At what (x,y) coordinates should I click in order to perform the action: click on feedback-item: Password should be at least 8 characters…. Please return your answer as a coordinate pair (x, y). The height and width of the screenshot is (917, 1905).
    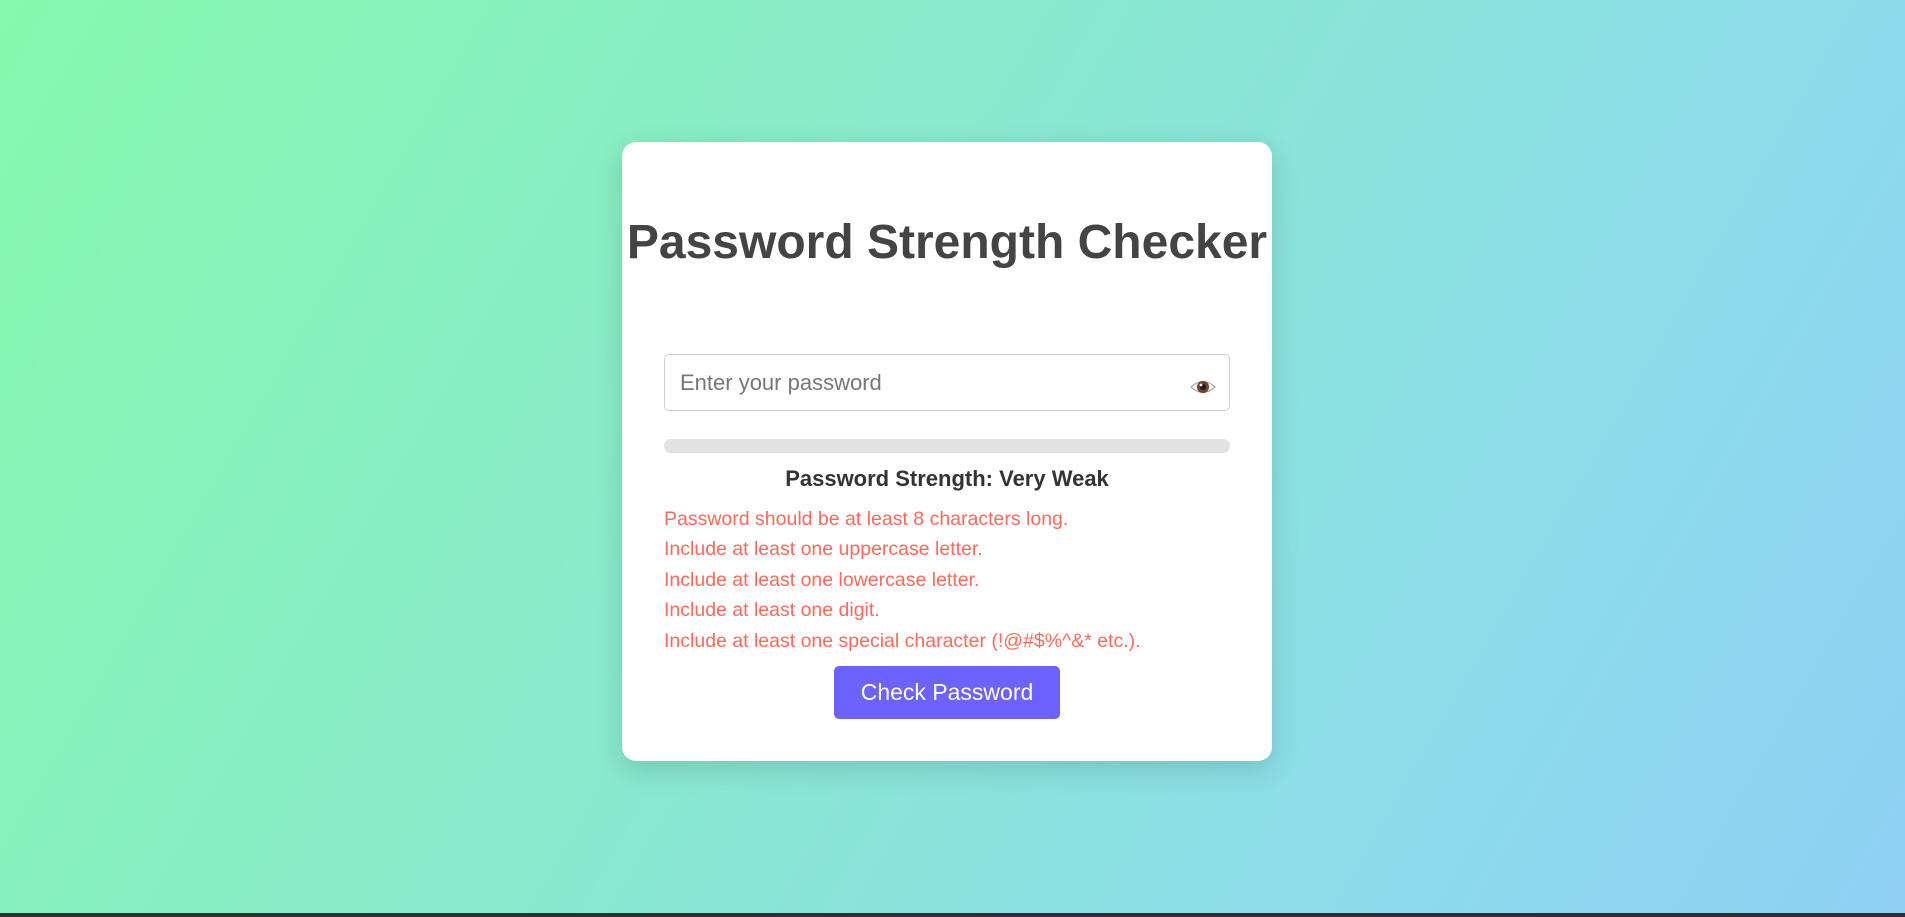
    Looking at the image, I should click on (866, 519).